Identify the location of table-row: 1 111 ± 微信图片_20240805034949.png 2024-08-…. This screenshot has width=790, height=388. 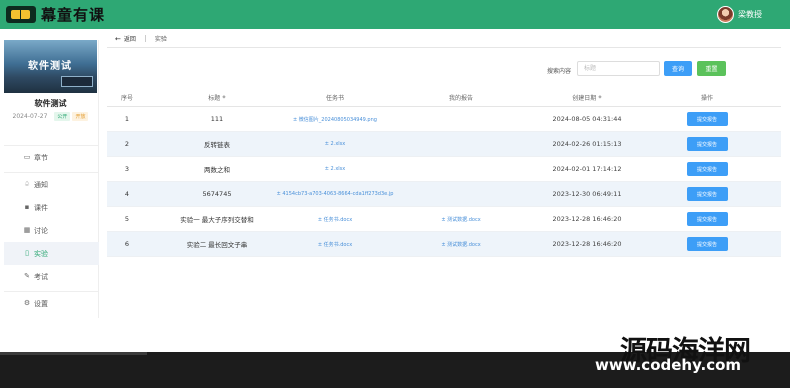
(444, 119).